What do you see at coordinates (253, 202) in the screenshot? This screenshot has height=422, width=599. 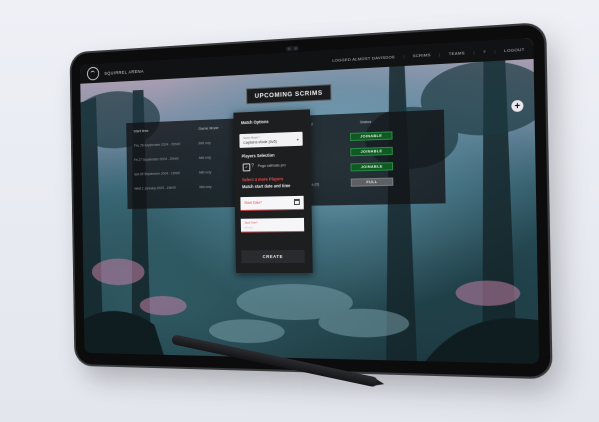 I see `start-date-label: Start Date*` at bounding box center [253, 202].